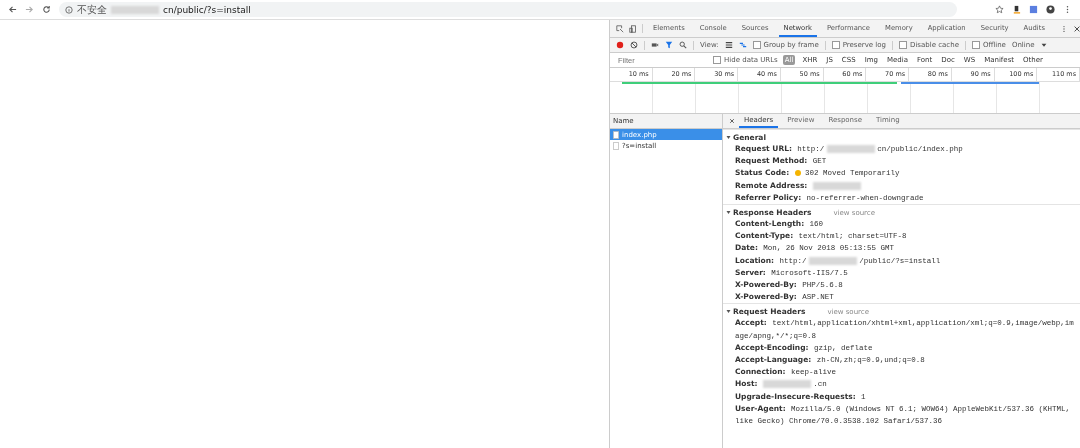  What do you see at coordinates (1050, 9) in the screenshot?
I see `profile-icon` at bounding box center [1050, 9].